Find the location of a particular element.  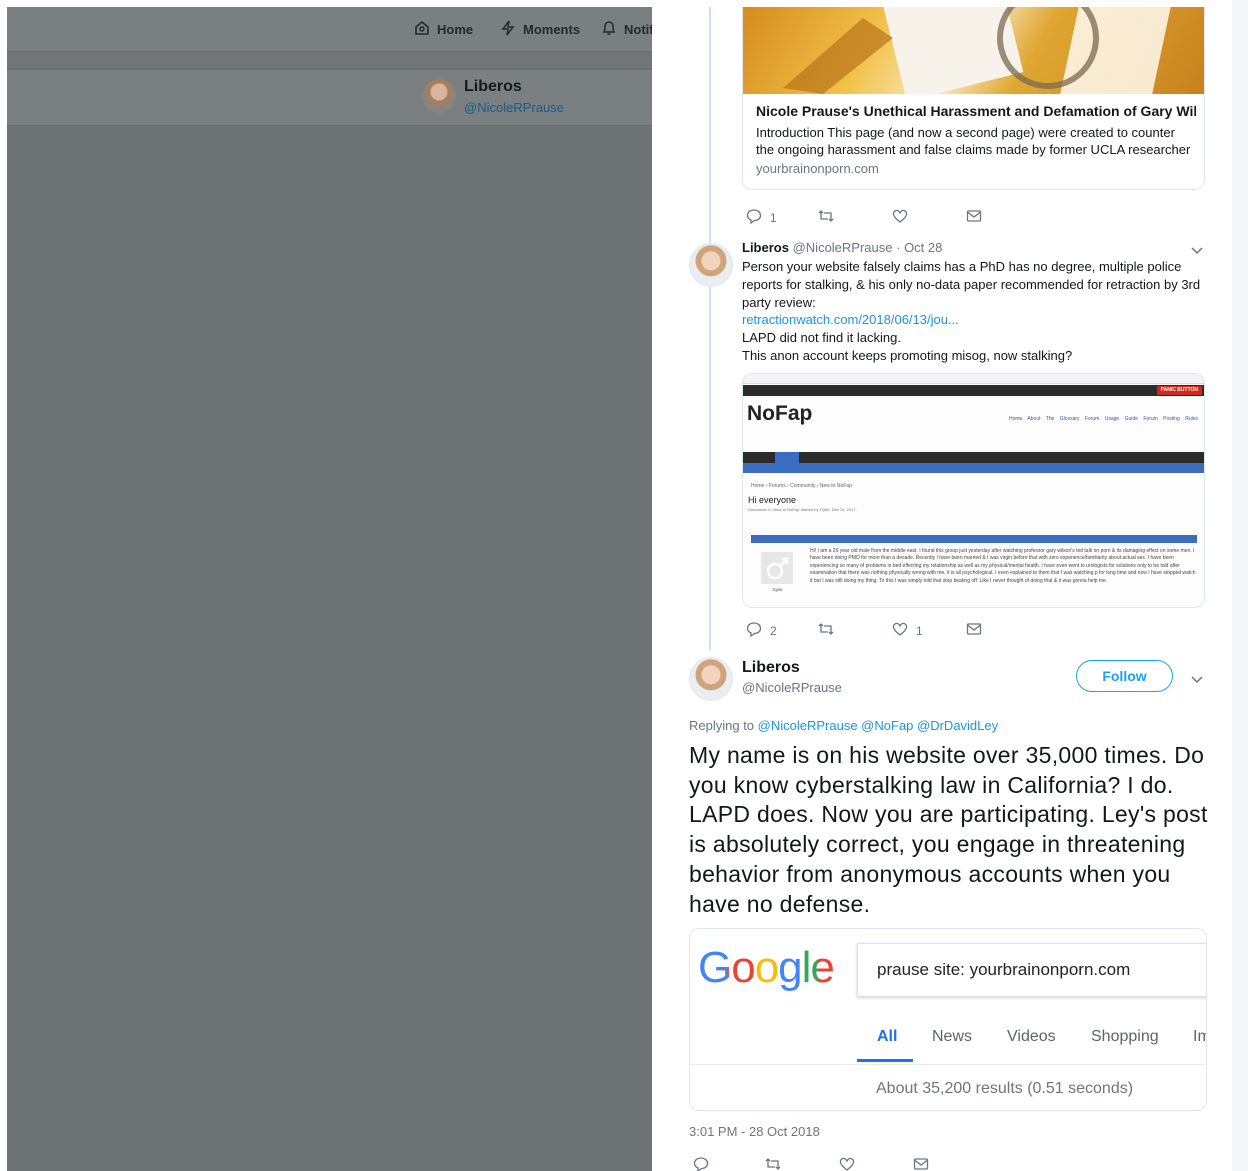

tab-videos: Videos is located at coordinates (1031, 1037).